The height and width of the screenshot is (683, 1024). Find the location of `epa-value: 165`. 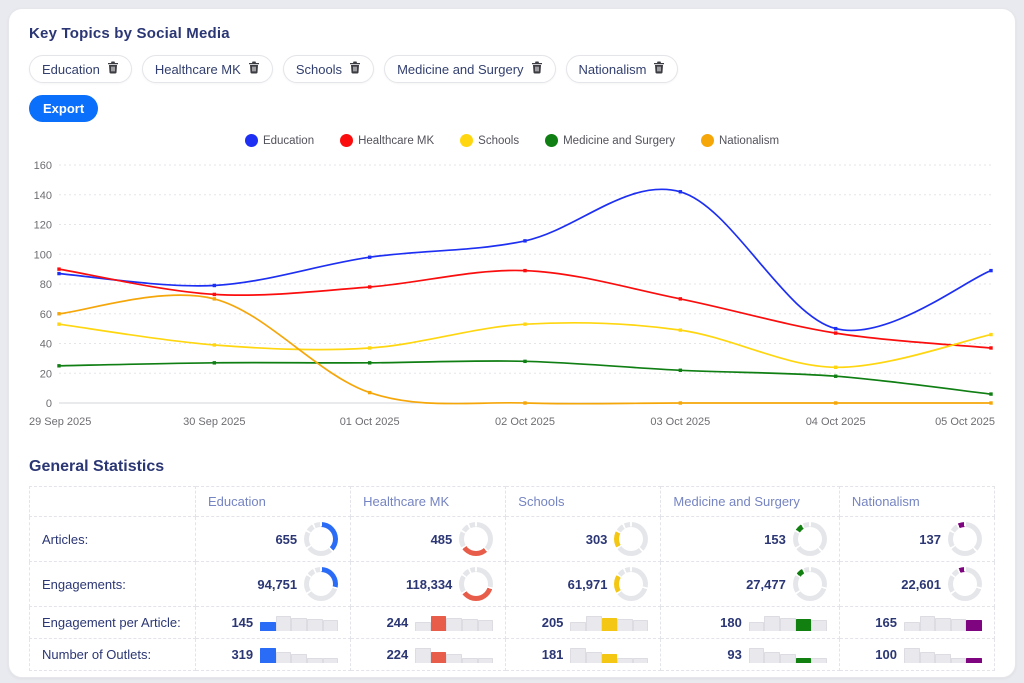

epa-value: 165 is located at coordinates (886, 622).